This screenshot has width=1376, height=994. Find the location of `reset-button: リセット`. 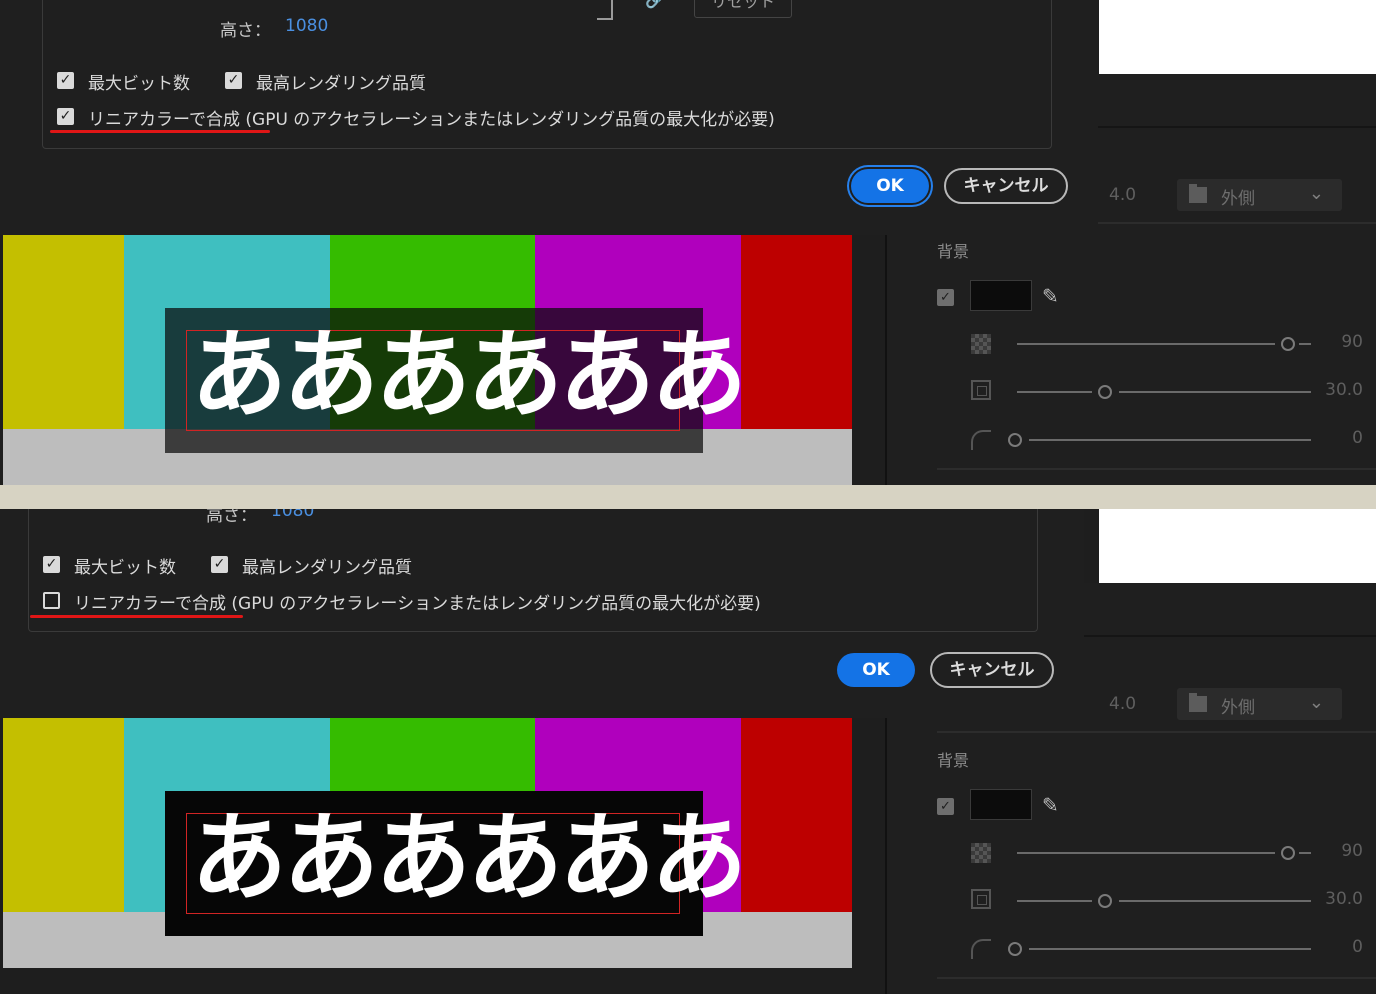

reset-button: リセット is located at coordinates (743, 9).